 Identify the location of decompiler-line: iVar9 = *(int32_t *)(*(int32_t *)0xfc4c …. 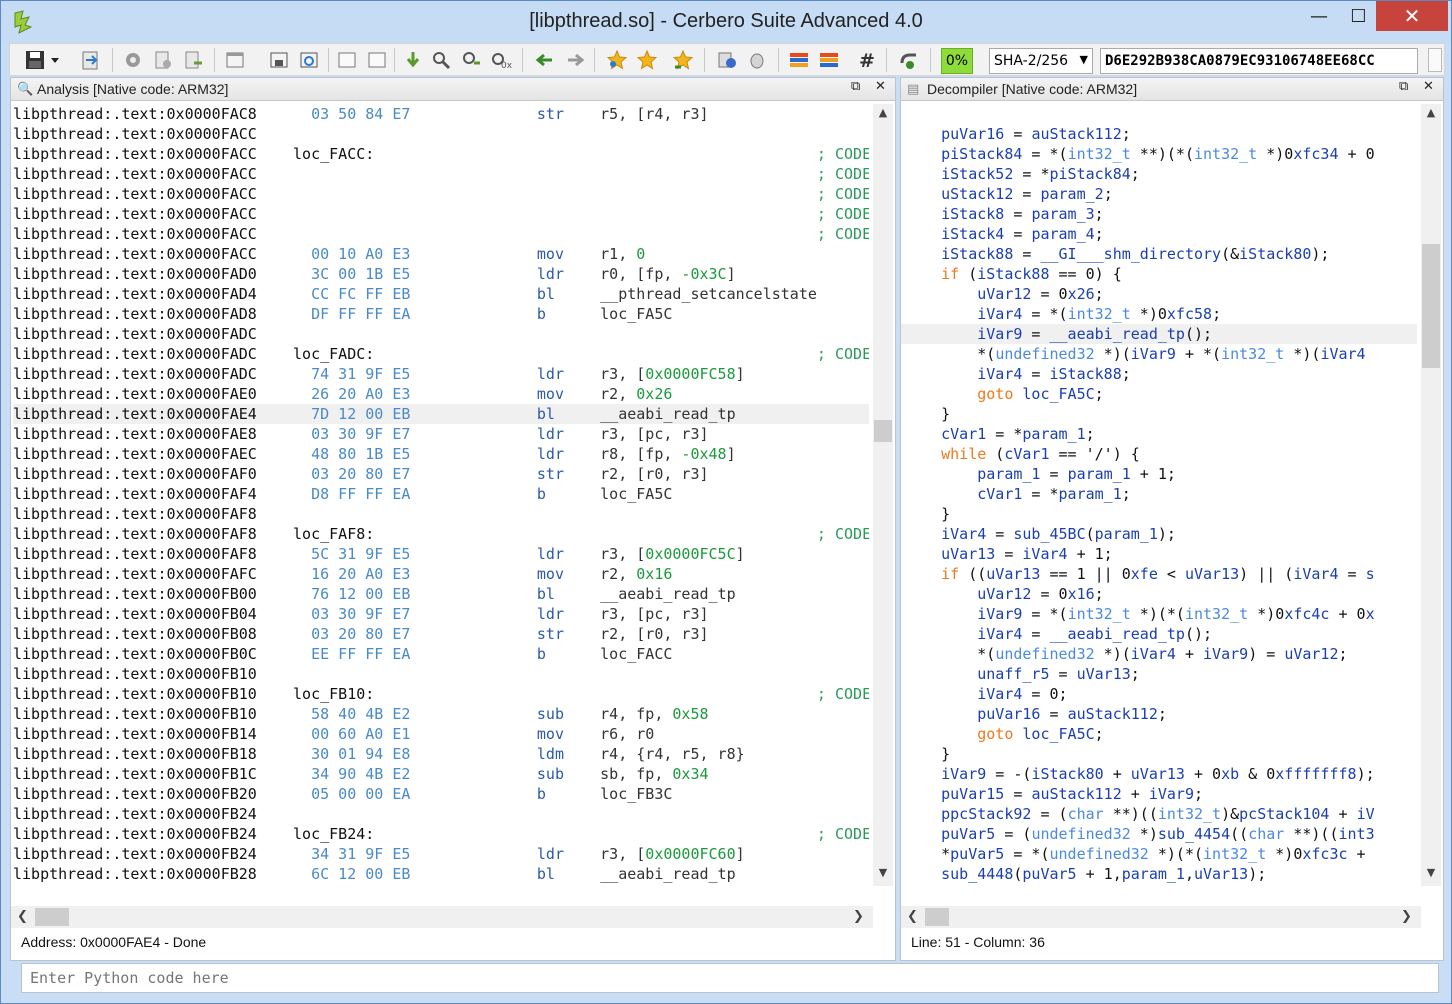
(1159, 614).